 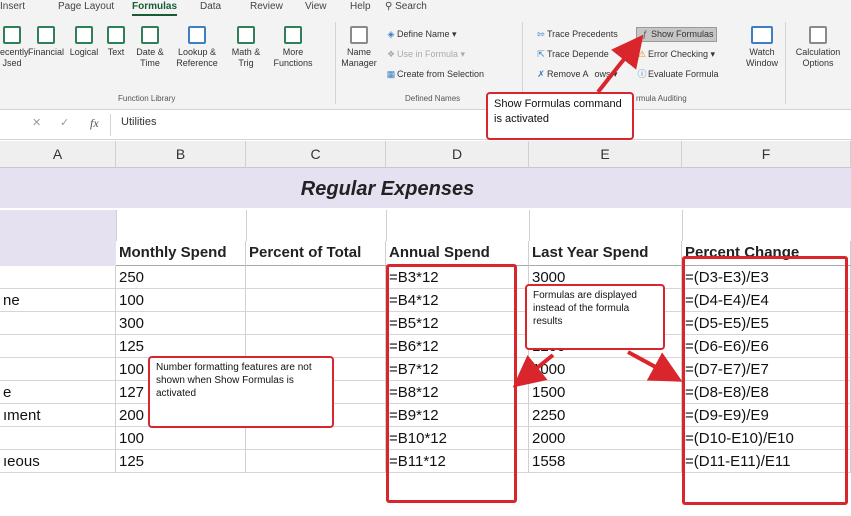 I want to click on callout-show-formulas: Show Formulas command is activated, so click(x=560, y=116).